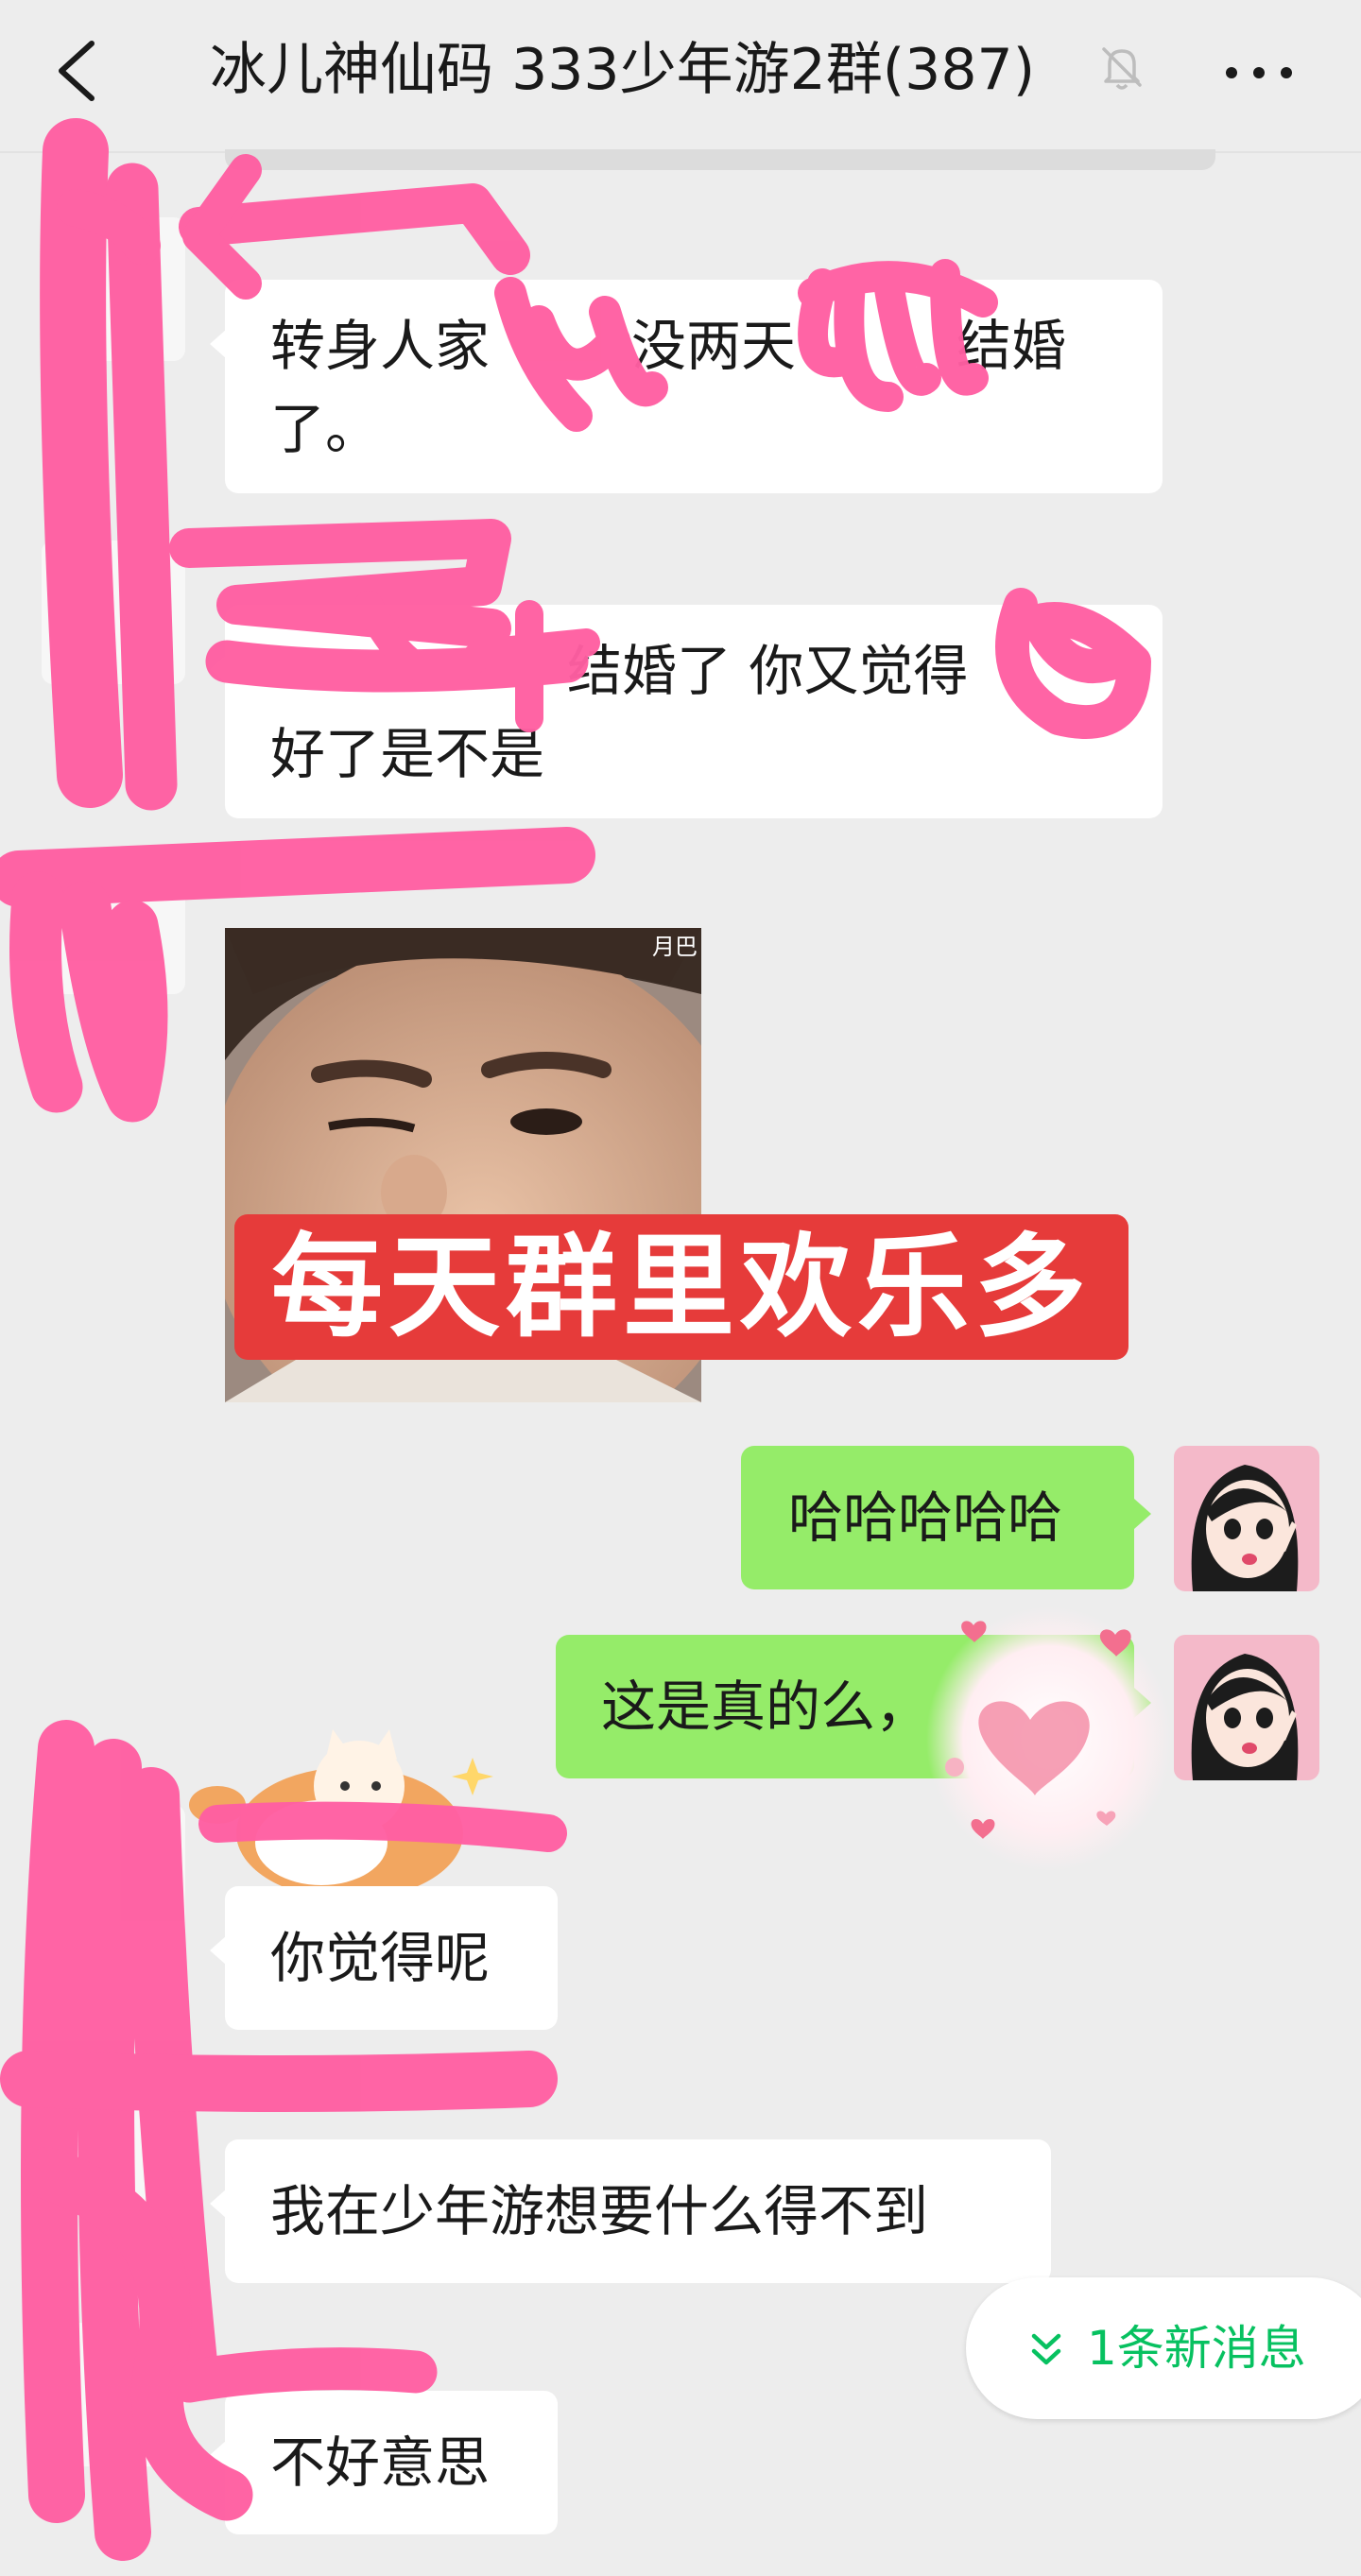 Image resolution: width=1361 pixels, height=2576 pixels. I want to click on chevron-left-icon, so click(80, 71).